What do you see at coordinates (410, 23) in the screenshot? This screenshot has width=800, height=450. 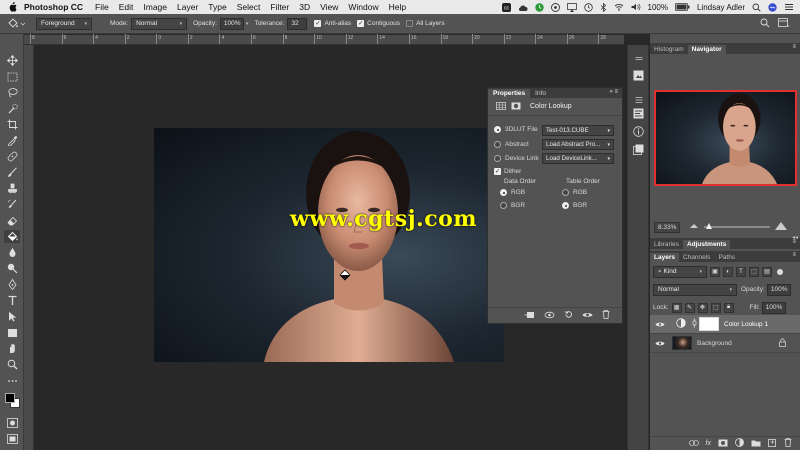 I see `all-layers-checkbox` at bounding box center [410, 23].